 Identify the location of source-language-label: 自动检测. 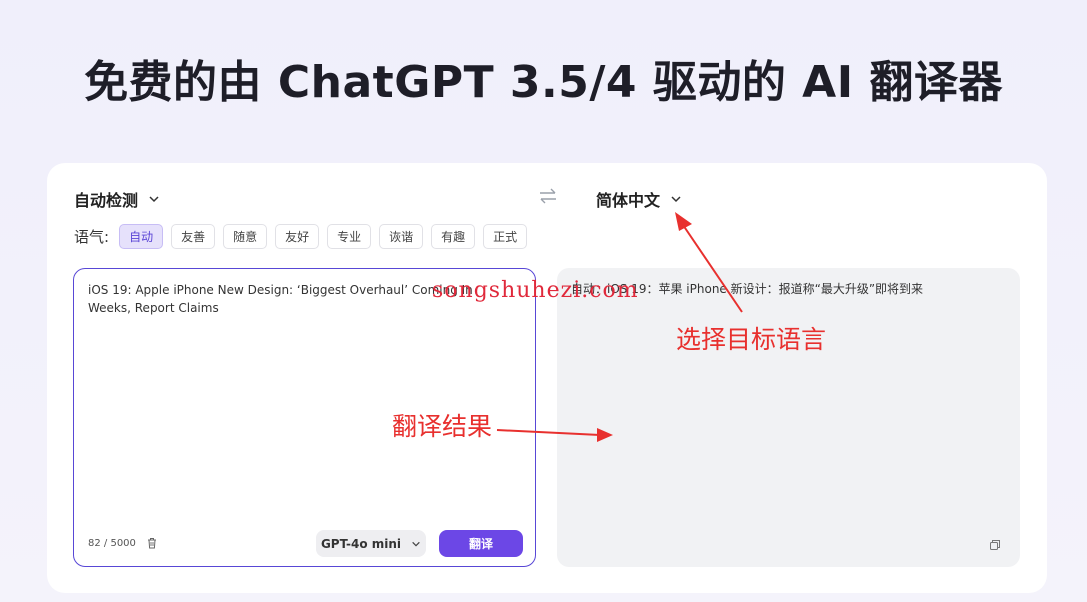
(106, 200).